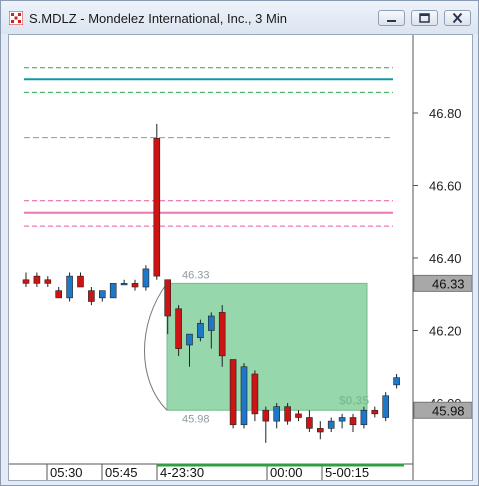  What do you see at coordinates (445, 331) in the screenshot?
I see `price-tick-label: 46.20` at bounding box center [445, 331].